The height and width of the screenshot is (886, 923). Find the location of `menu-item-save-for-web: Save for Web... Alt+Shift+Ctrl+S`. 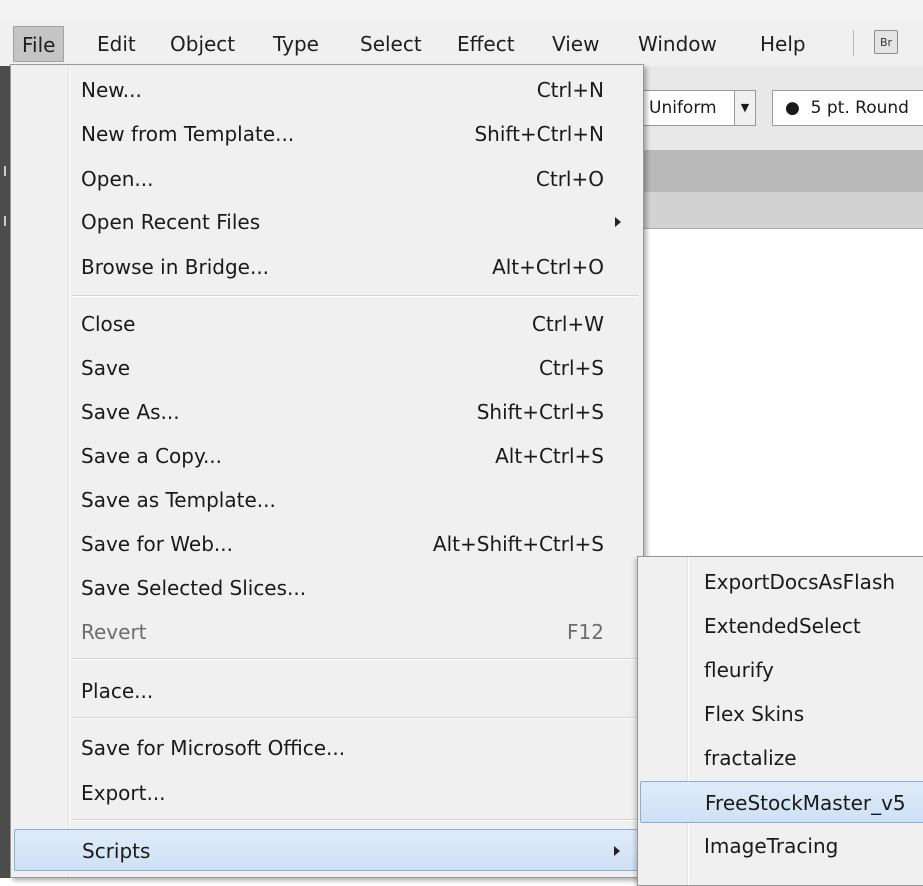

menu-item-save-for-web: Save for Web... Alt+Shift+Ctrl+S is located at coordinates (327, 544).